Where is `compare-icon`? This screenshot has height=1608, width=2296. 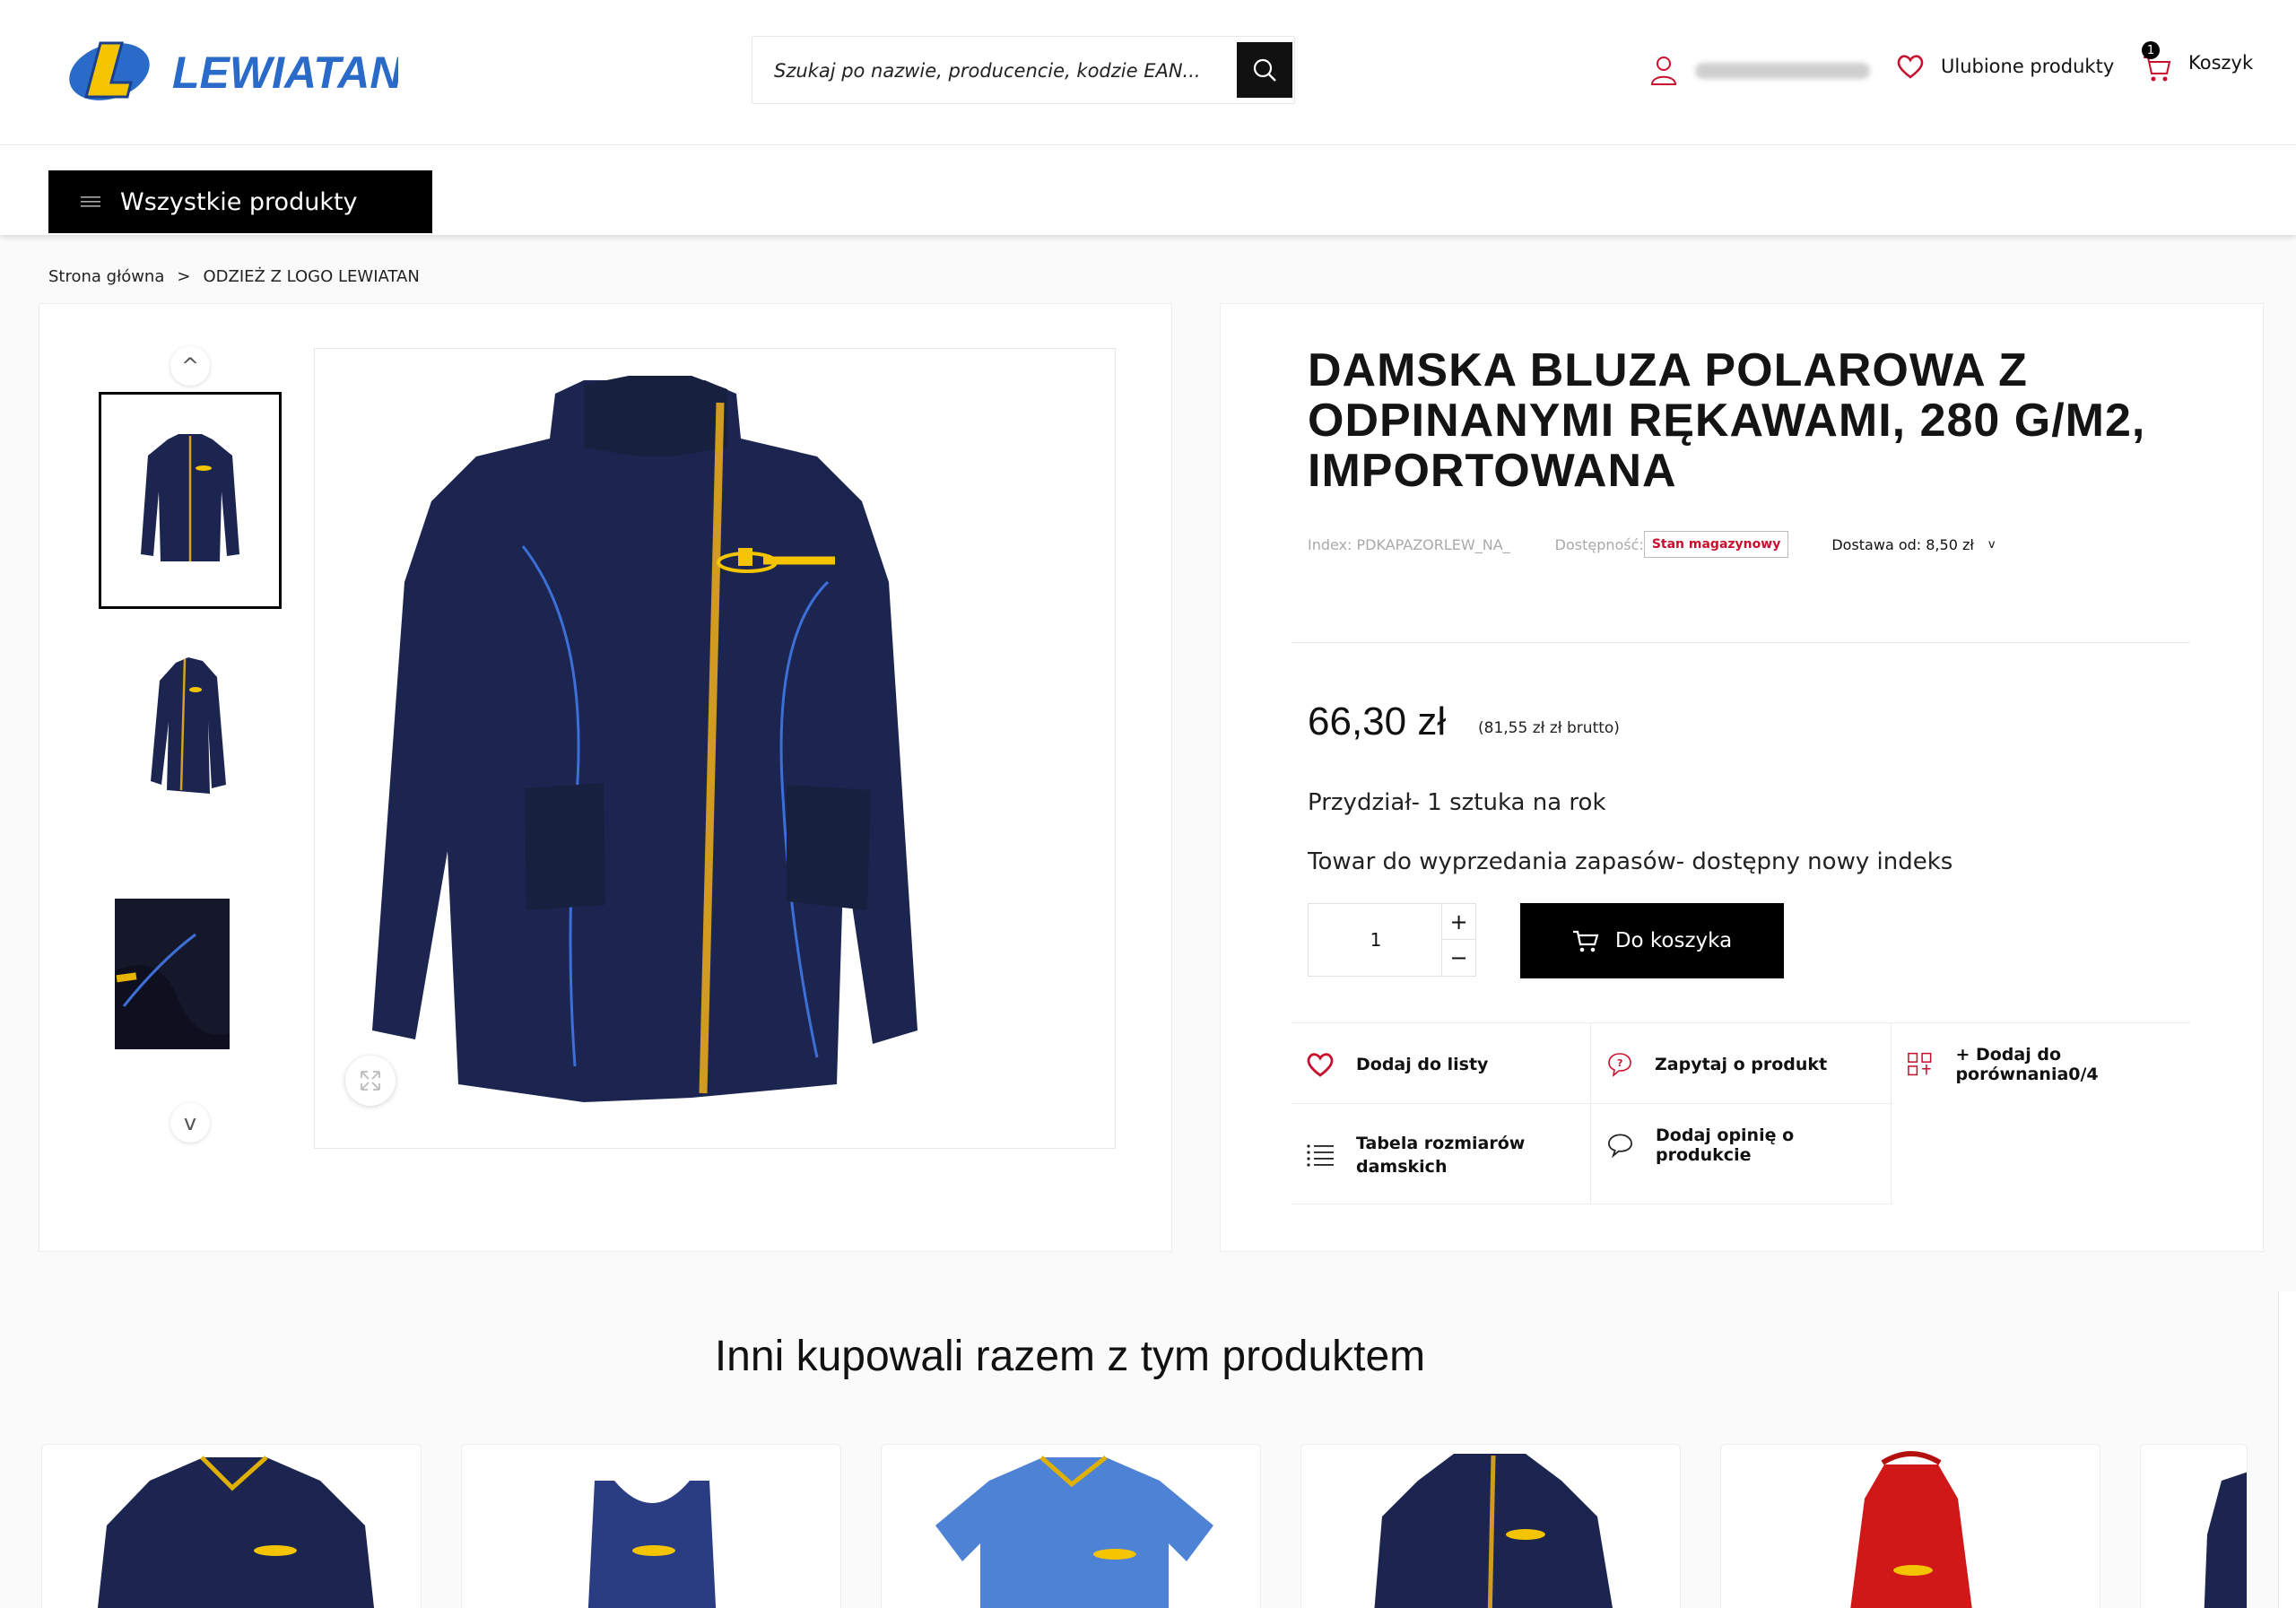 compare-icon is located at coordinates (1920, 1064).